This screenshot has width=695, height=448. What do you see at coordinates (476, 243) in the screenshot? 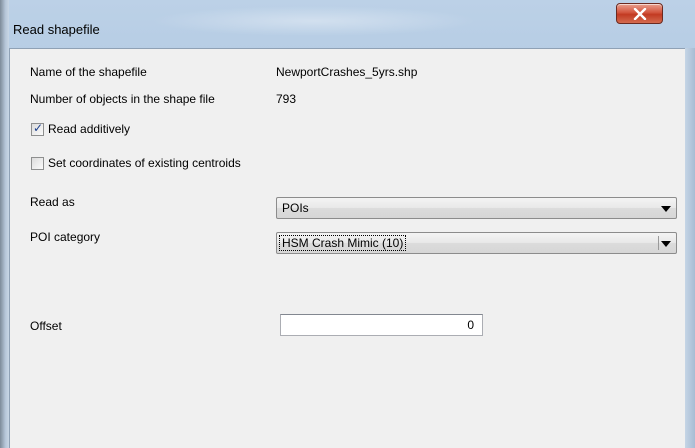
I see `poi-category-select: HSM Crash Mimic (10)` at bounding box center [476, 243].